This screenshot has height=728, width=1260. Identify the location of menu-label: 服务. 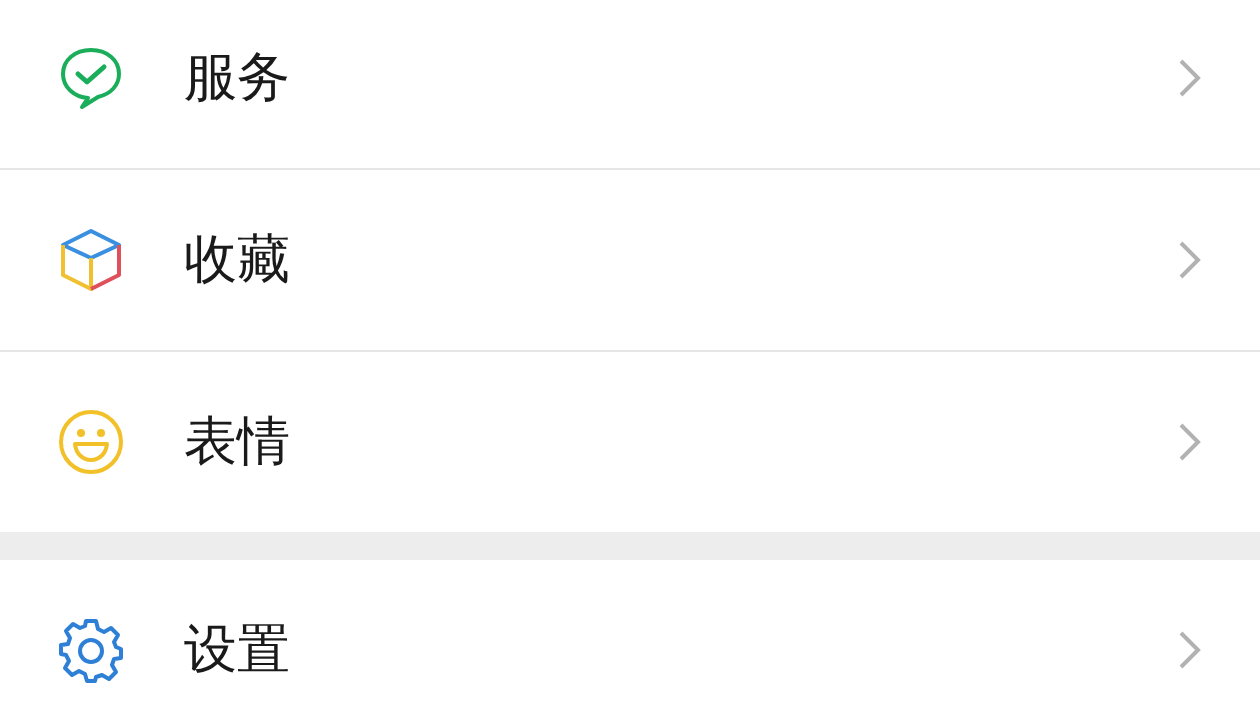
(237, 77).